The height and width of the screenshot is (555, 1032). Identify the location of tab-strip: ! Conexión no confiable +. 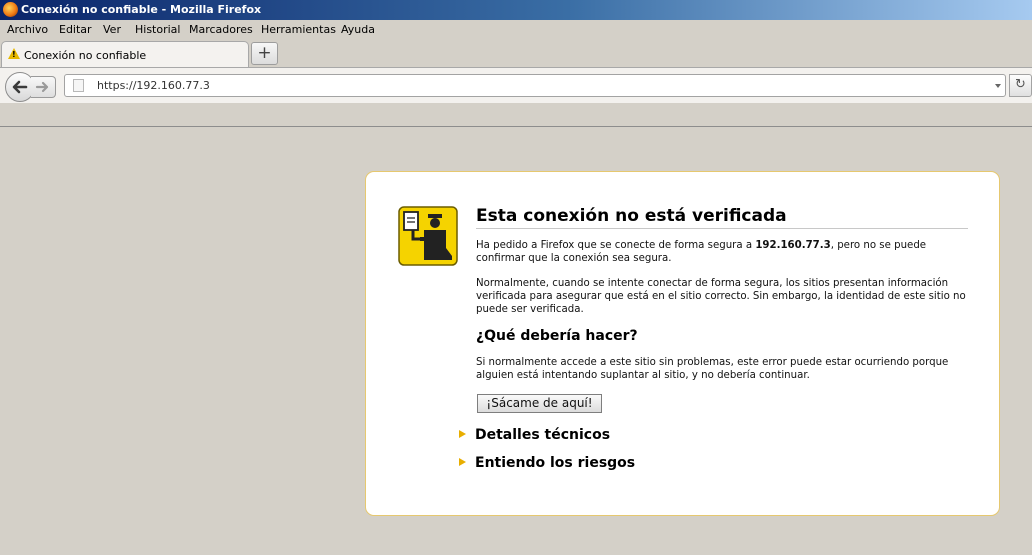
(516, 53).